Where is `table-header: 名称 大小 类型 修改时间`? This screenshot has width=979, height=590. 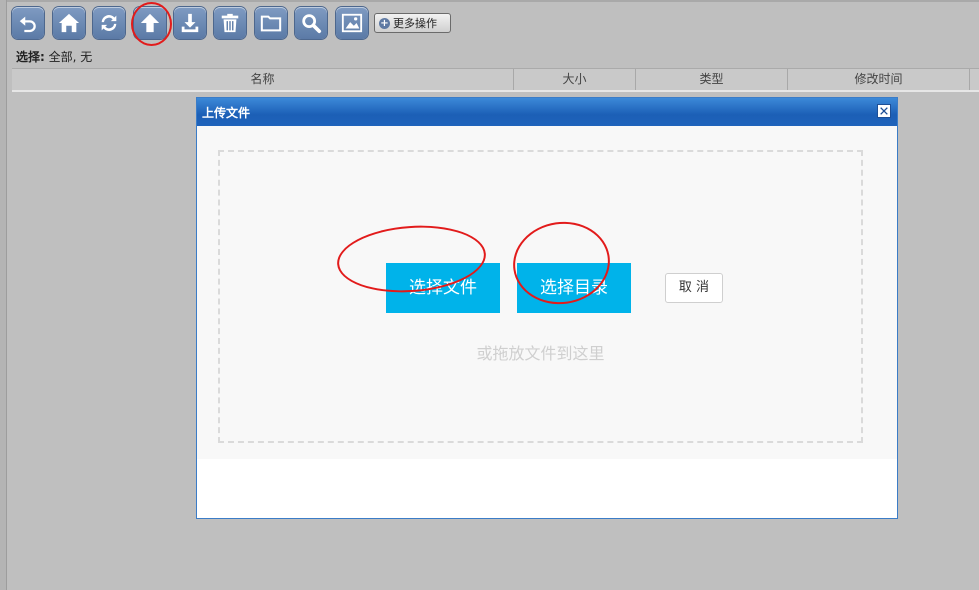
table-header: 名称 大小 类型 修改时间 is located at coordinates (495, 80).